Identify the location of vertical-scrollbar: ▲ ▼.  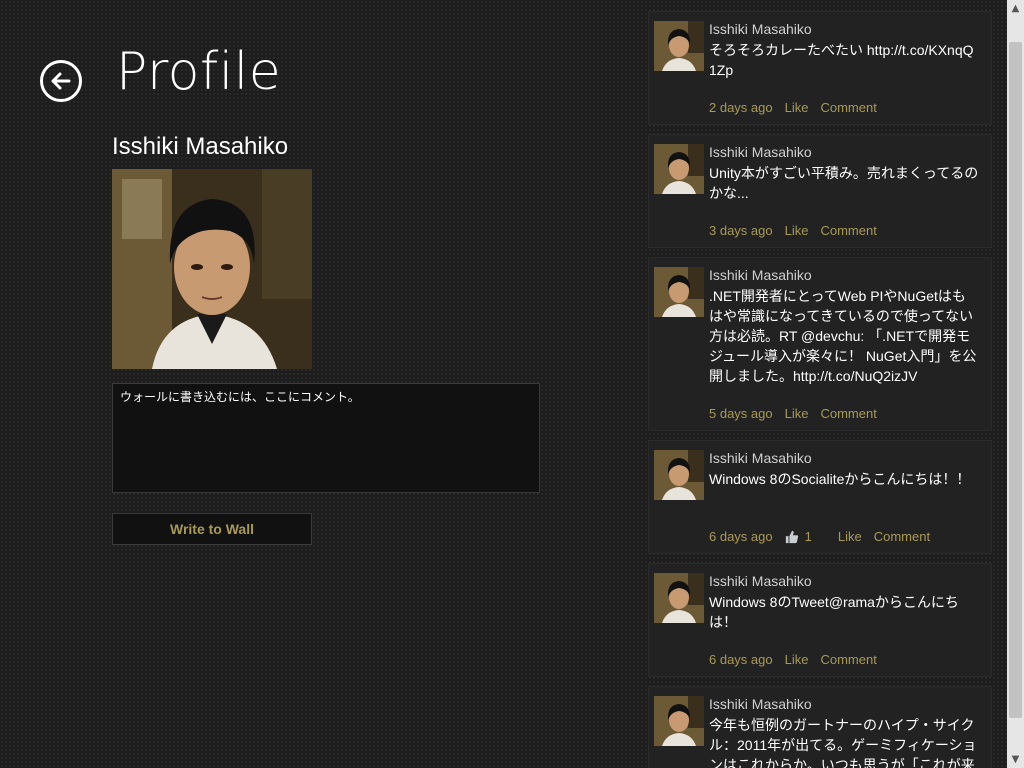
(1015, 384).